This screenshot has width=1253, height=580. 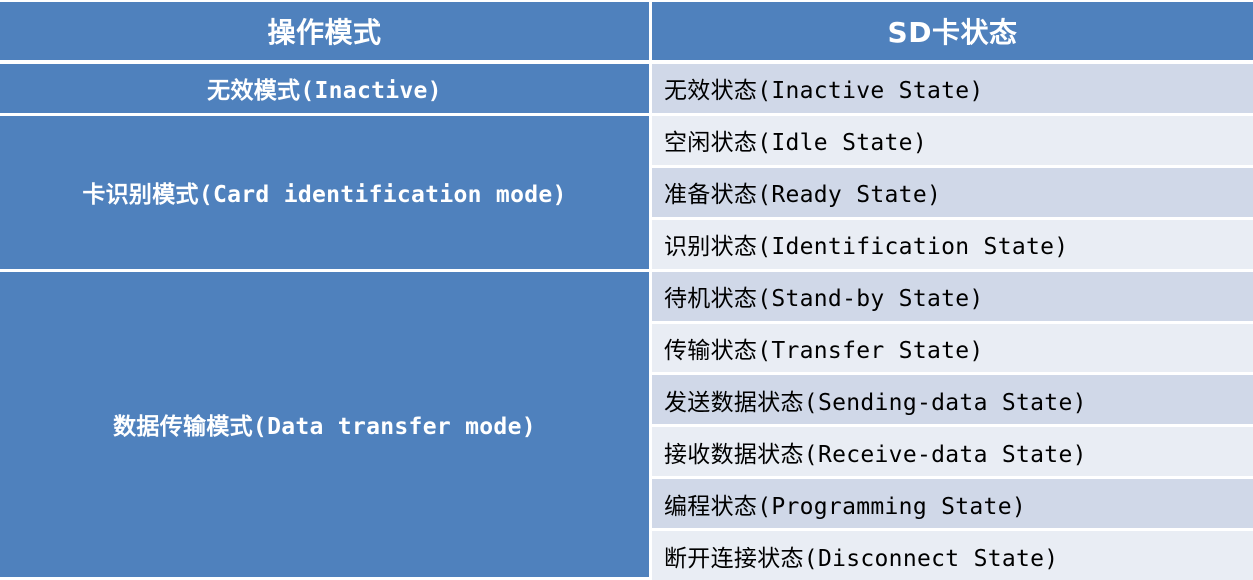 What do you see at coordinates (952, 401) in the screenshot?
I see `state-cell: 发送数据状态(Sending-data State)` at bounding box center [952, 401].